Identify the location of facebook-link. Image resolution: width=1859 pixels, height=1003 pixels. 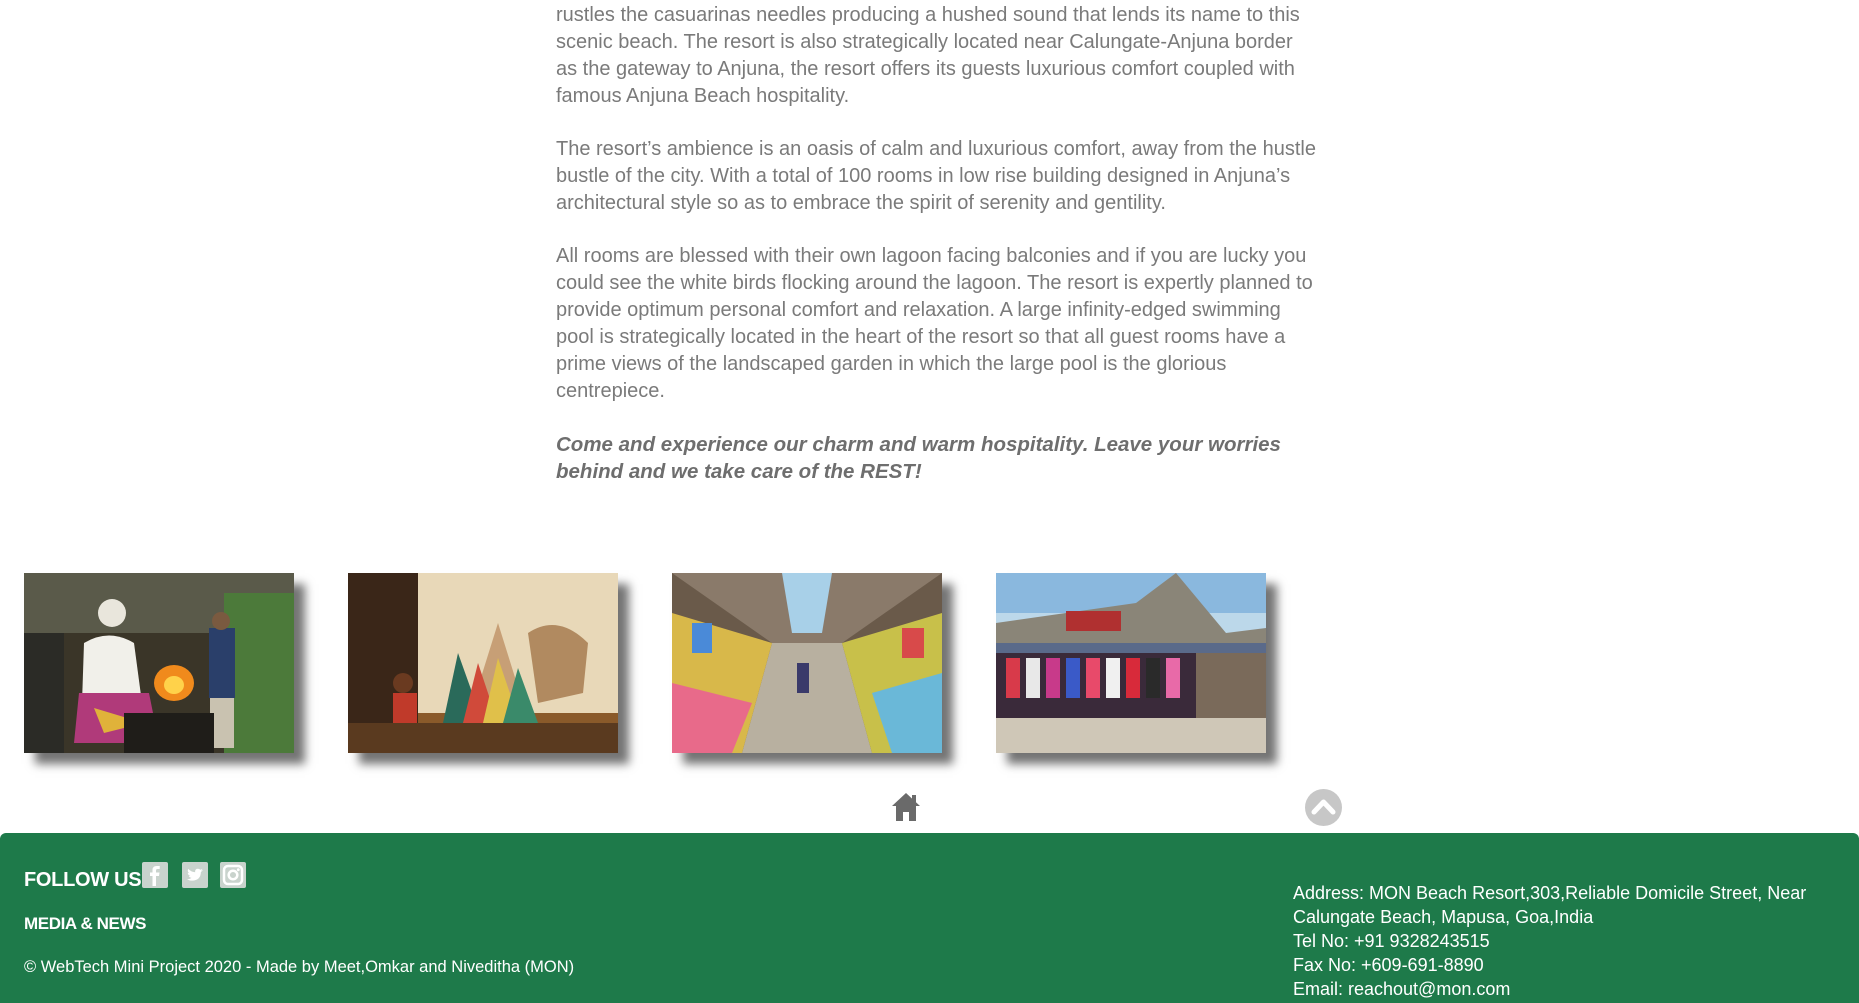
(155, 875).